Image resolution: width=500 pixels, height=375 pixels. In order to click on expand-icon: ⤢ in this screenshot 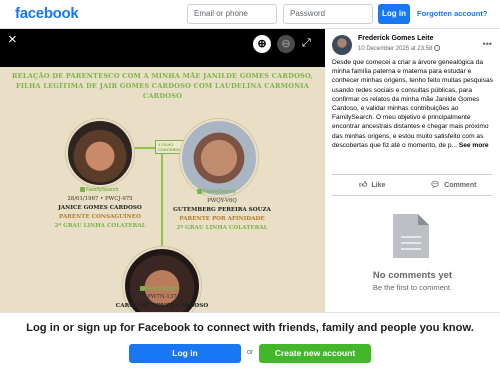, I will do `click(306, 43)`.